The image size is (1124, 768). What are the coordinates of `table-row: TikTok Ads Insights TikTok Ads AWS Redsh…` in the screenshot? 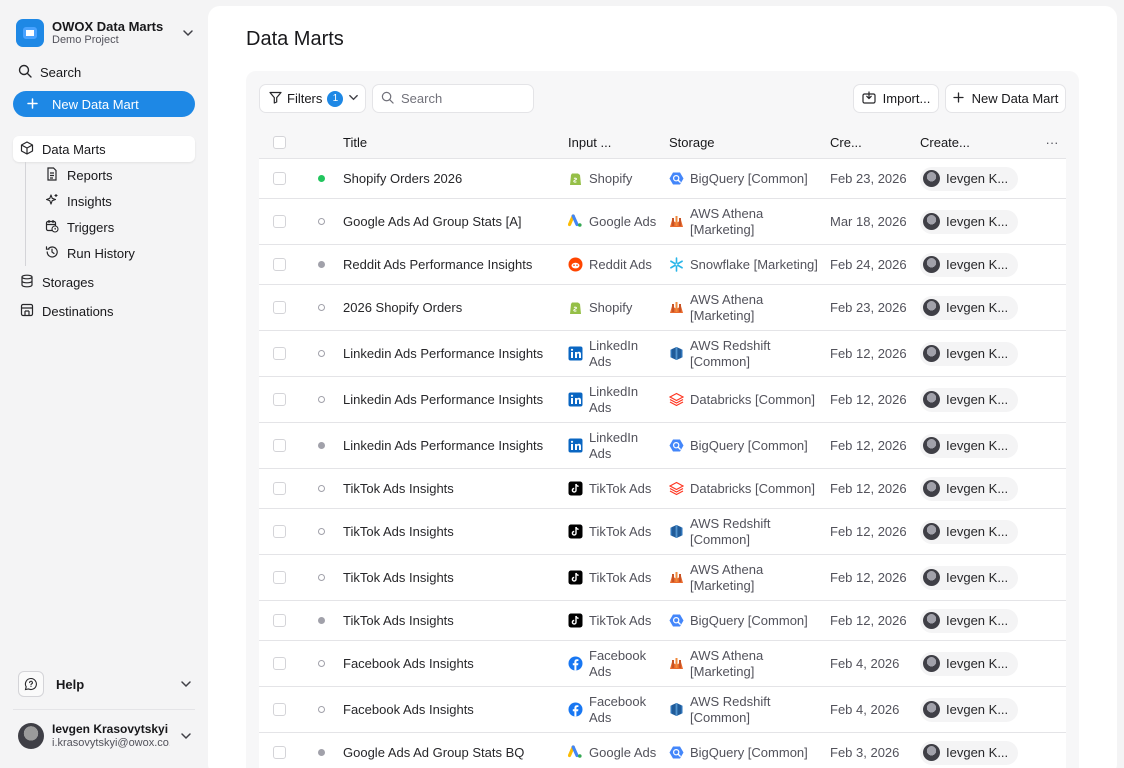 It's located at (662, 532).